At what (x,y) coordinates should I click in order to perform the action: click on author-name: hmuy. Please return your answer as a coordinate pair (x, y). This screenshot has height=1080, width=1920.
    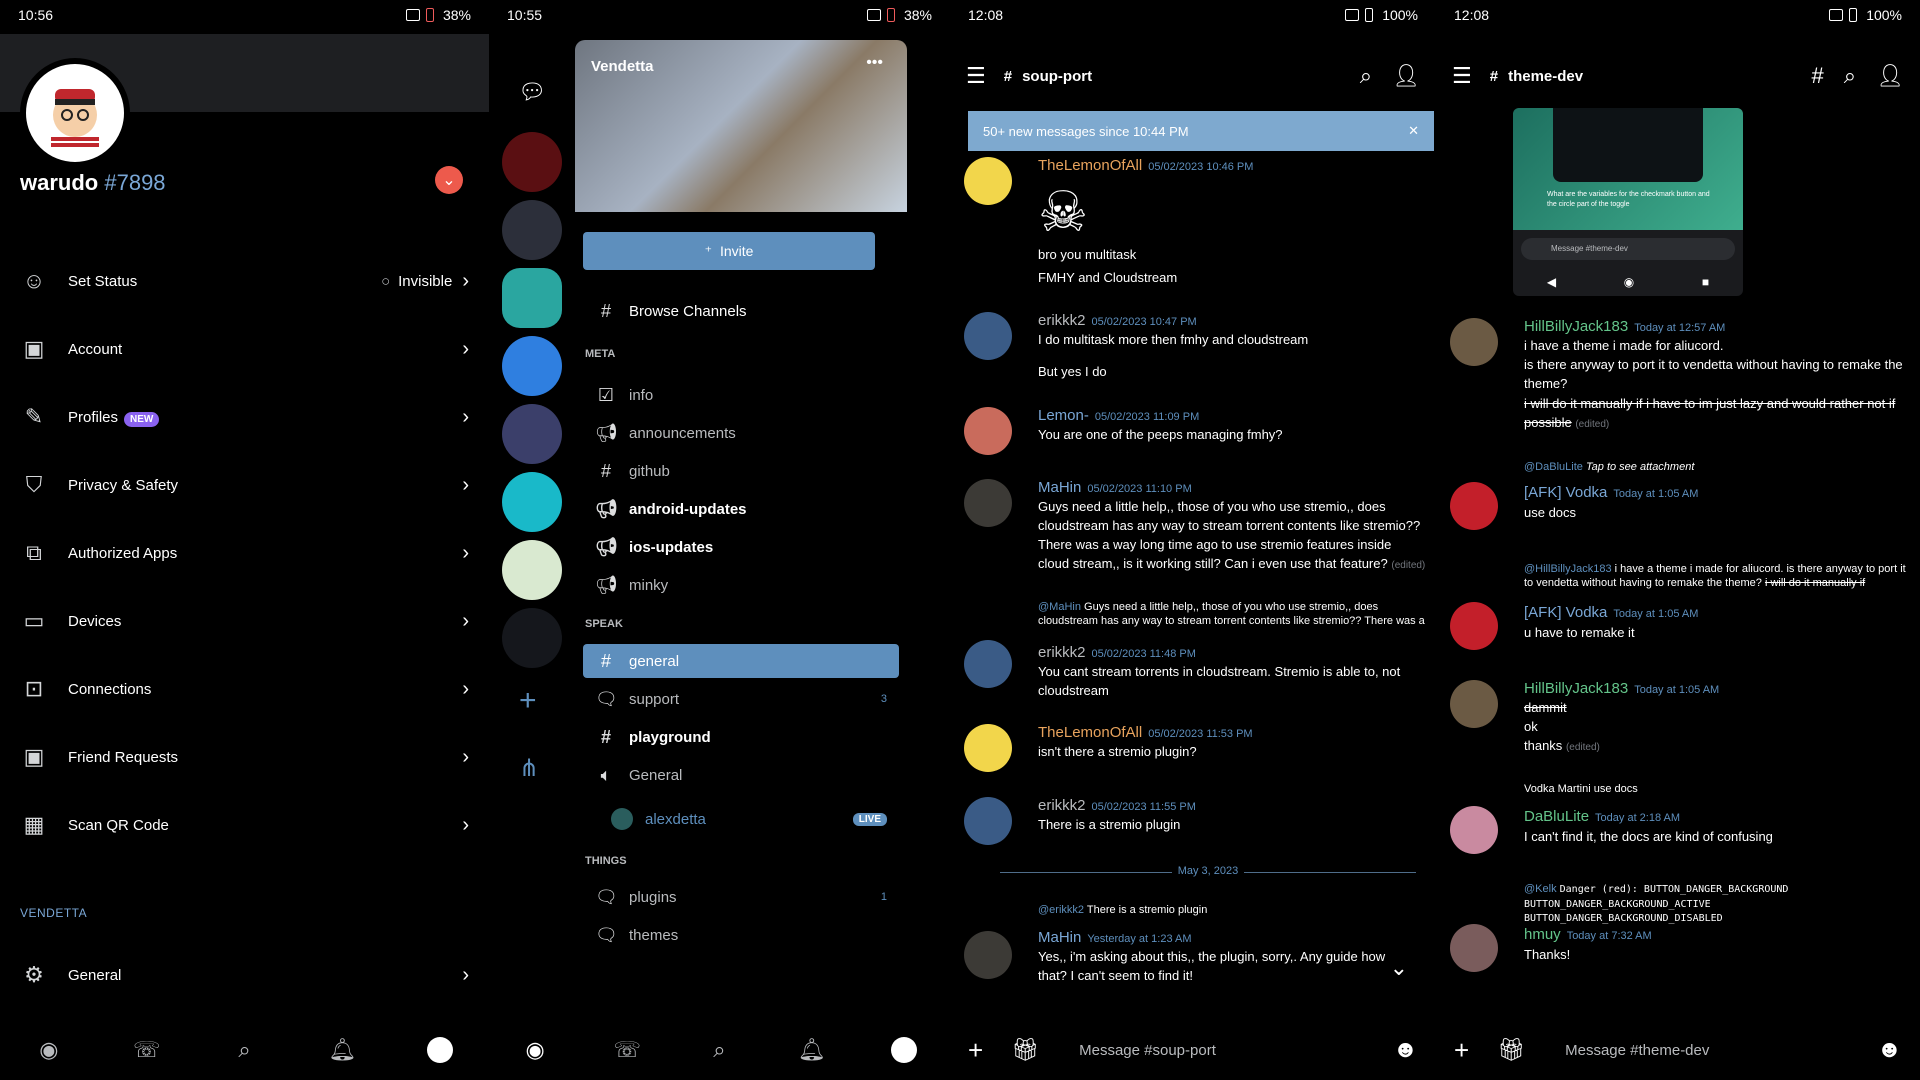
    Looking at the image, I should click on (1542, 934).